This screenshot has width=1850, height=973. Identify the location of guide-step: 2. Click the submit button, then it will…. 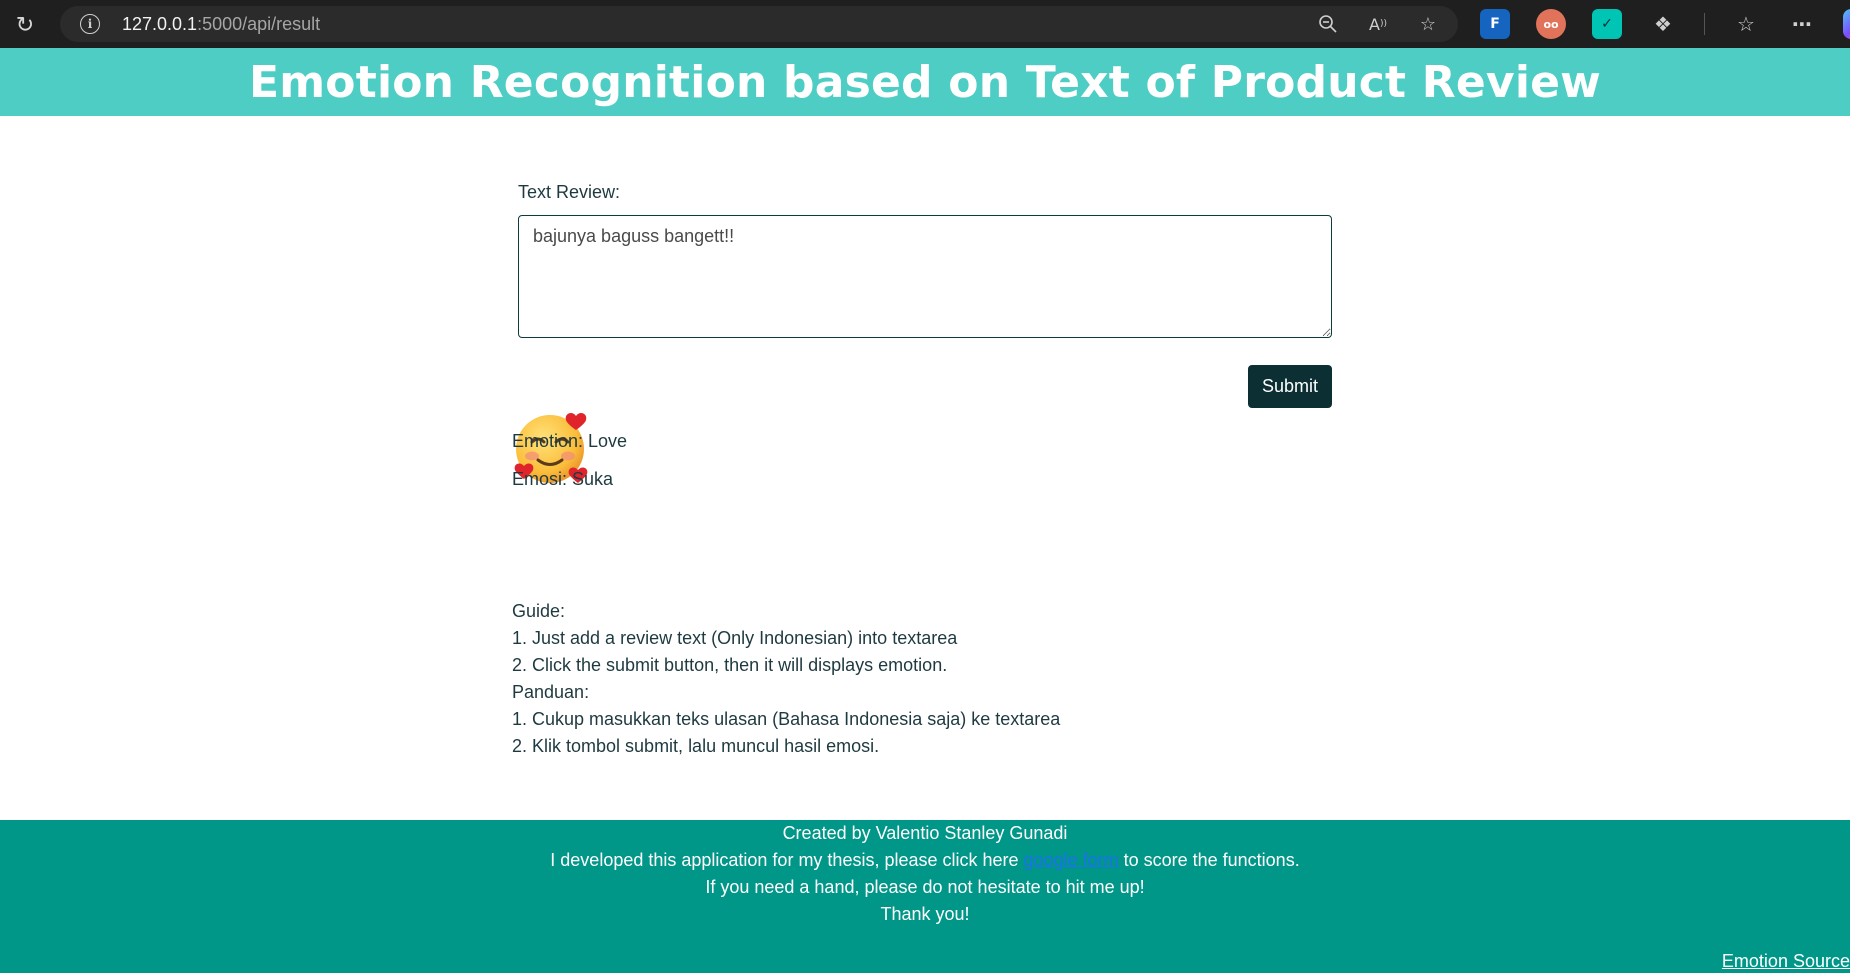
(730, 665).